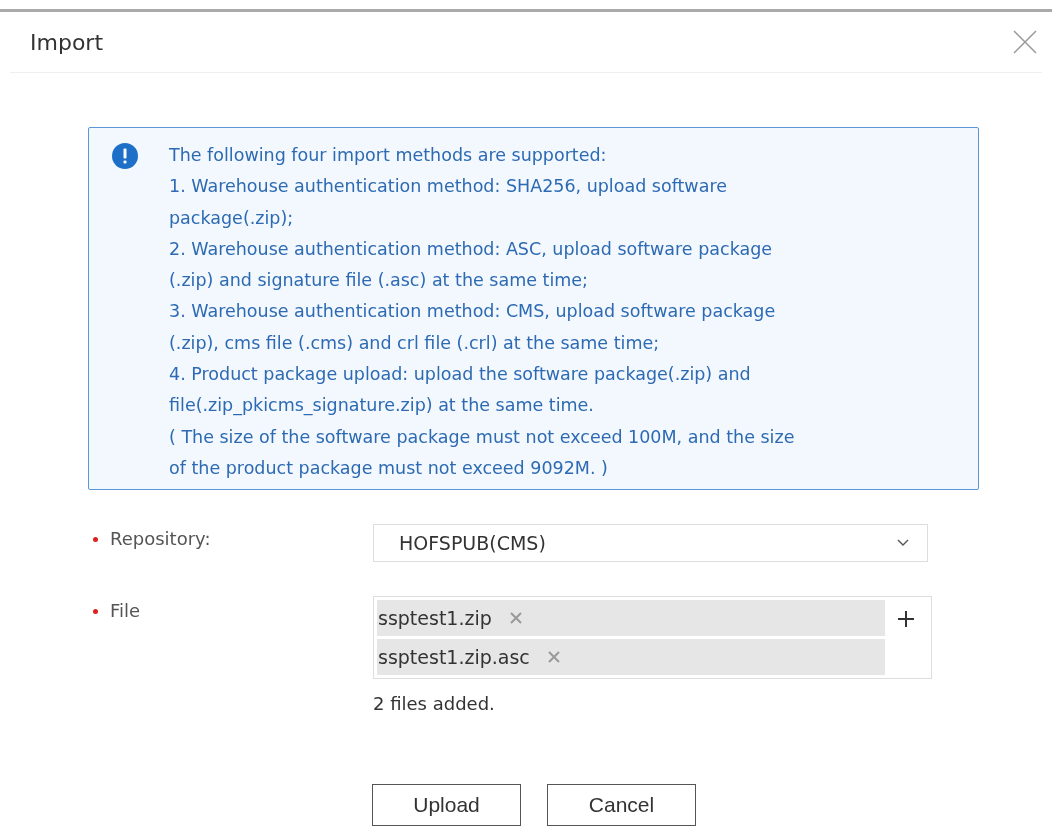  I want to click on notice-text: (.zip) and signature file (.asc) at the same time;, so click(379, 281).